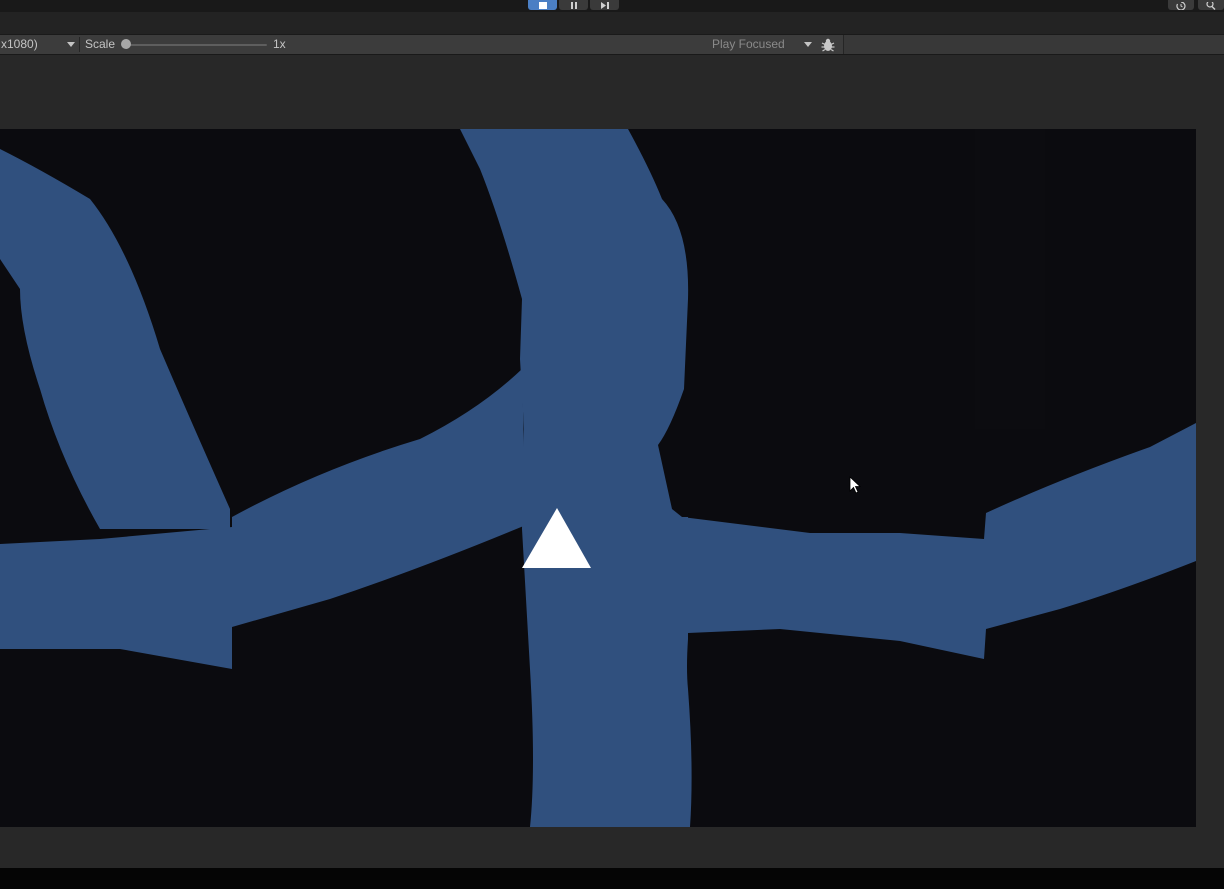 Image resolution: width=1224 pixels, height=889 pixels. I want to click on pause-icon, so click(573, 5).